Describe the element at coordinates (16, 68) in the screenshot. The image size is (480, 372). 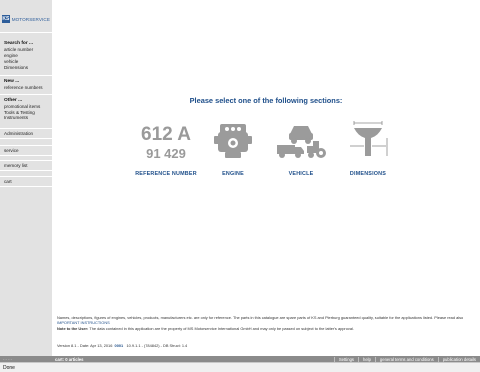
I see `sidebar-item-dimensions: Dimensions` at that location.